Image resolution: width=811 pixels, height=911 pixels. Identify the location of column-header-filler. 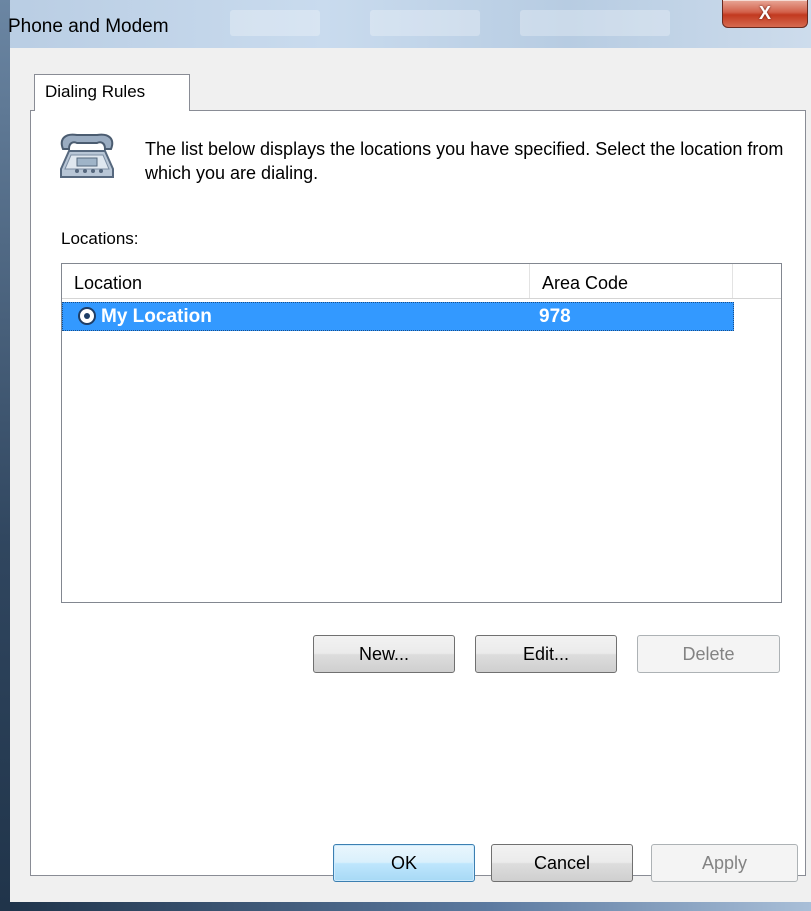
(757, 281).